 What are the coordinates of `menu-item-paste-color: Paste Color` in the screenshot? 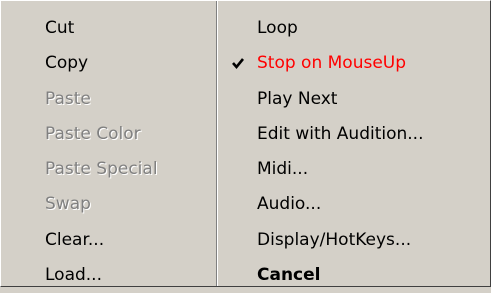 It's located at (108, 134).